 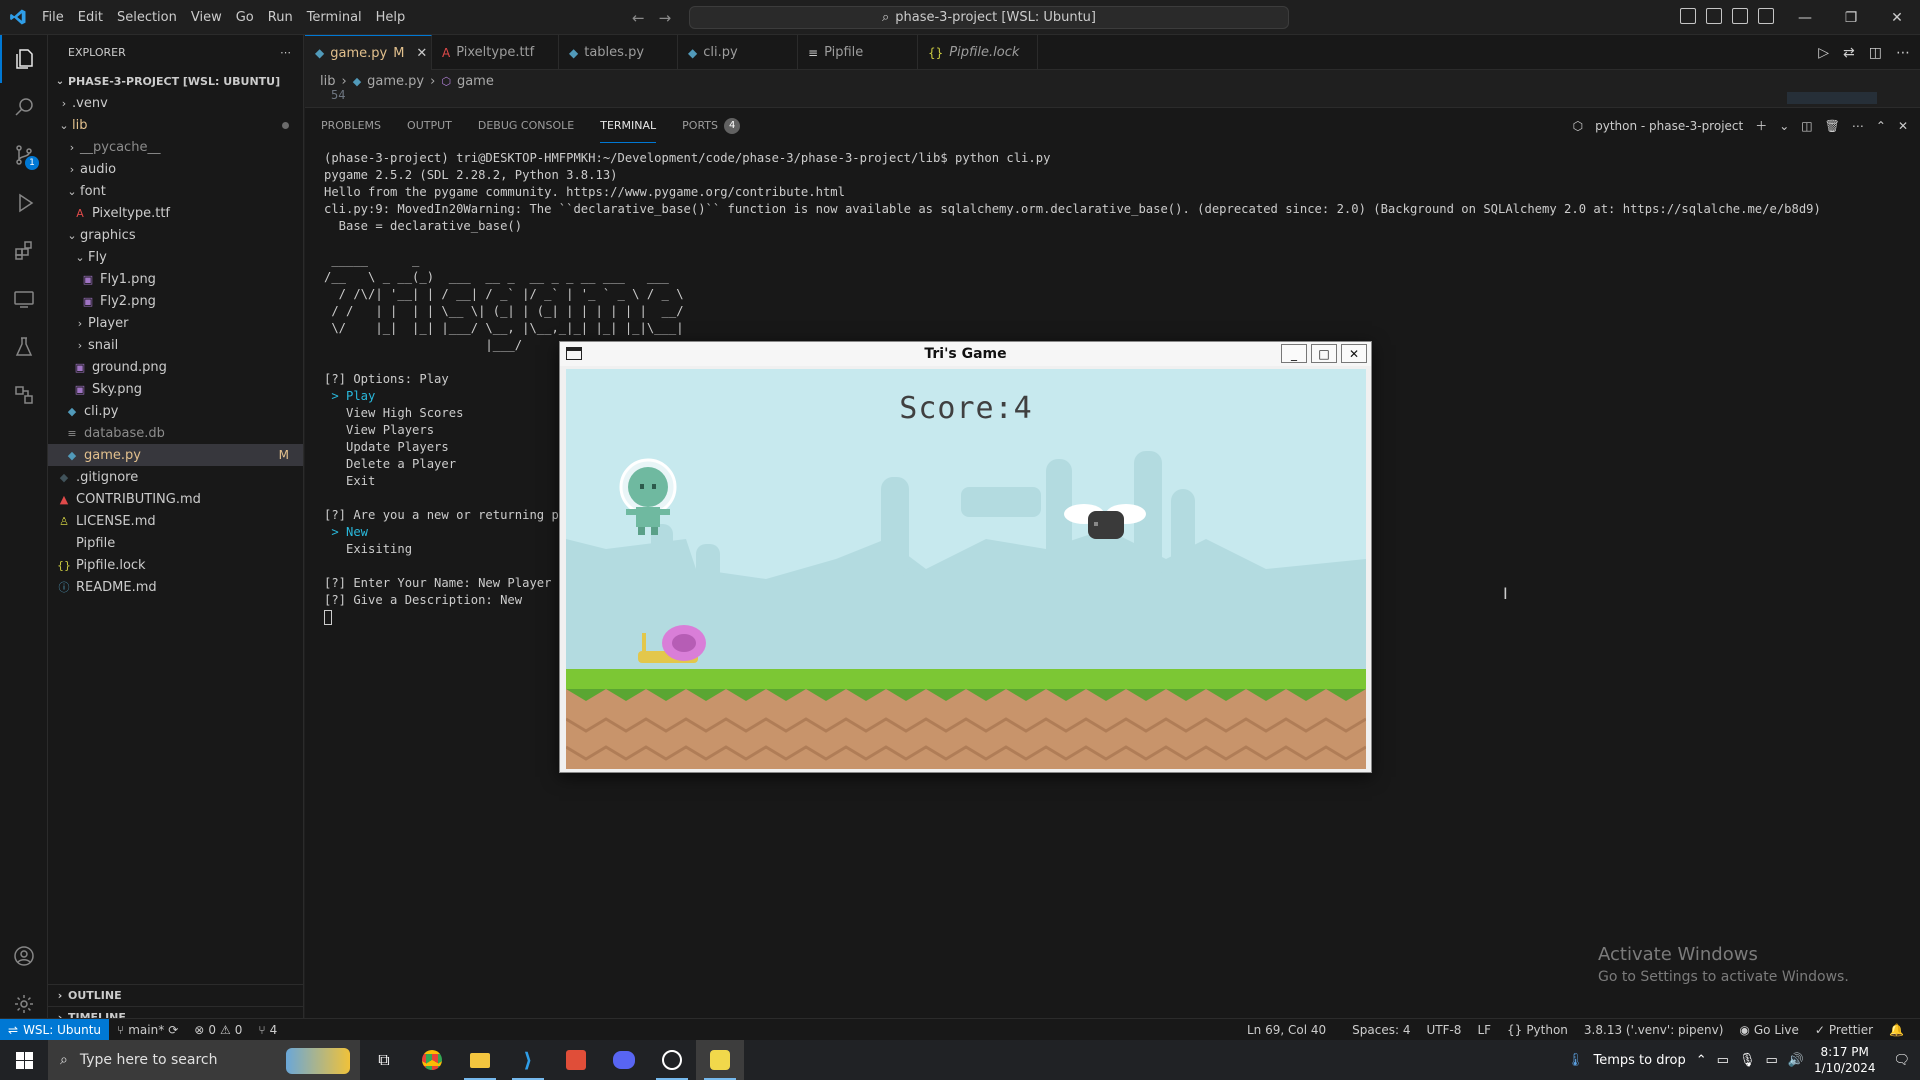 I want to click on notifications-bell-icon: 🔔, so click(x=1896, y=1030).